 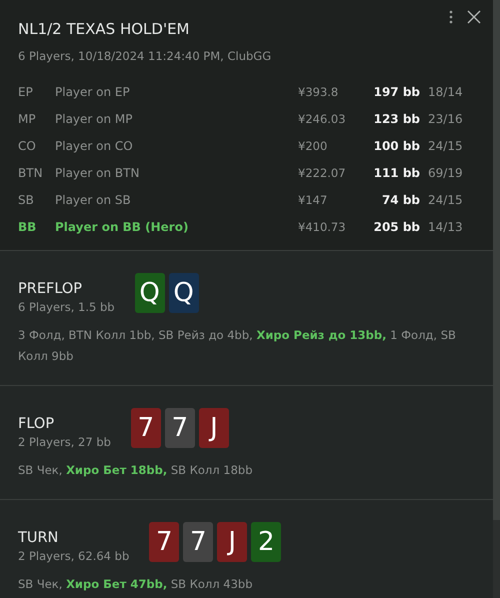 What do you see at coordinates (26, 199) in the screenshot?
I see `player-position: SB` at bounding box center [26, 199].